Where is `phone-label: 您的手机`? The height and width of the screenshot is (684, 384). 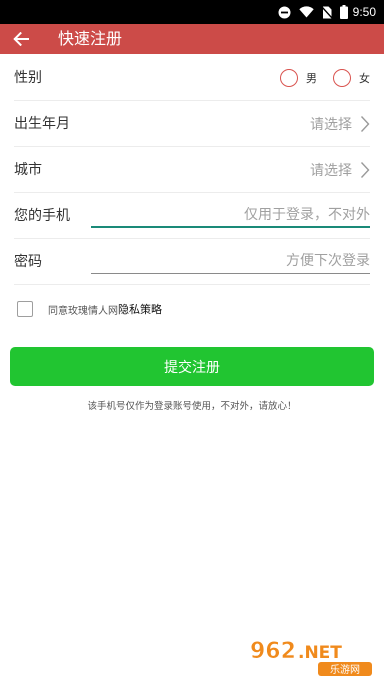 phone-label: 您的手机 is located at coordinates (42, 216).